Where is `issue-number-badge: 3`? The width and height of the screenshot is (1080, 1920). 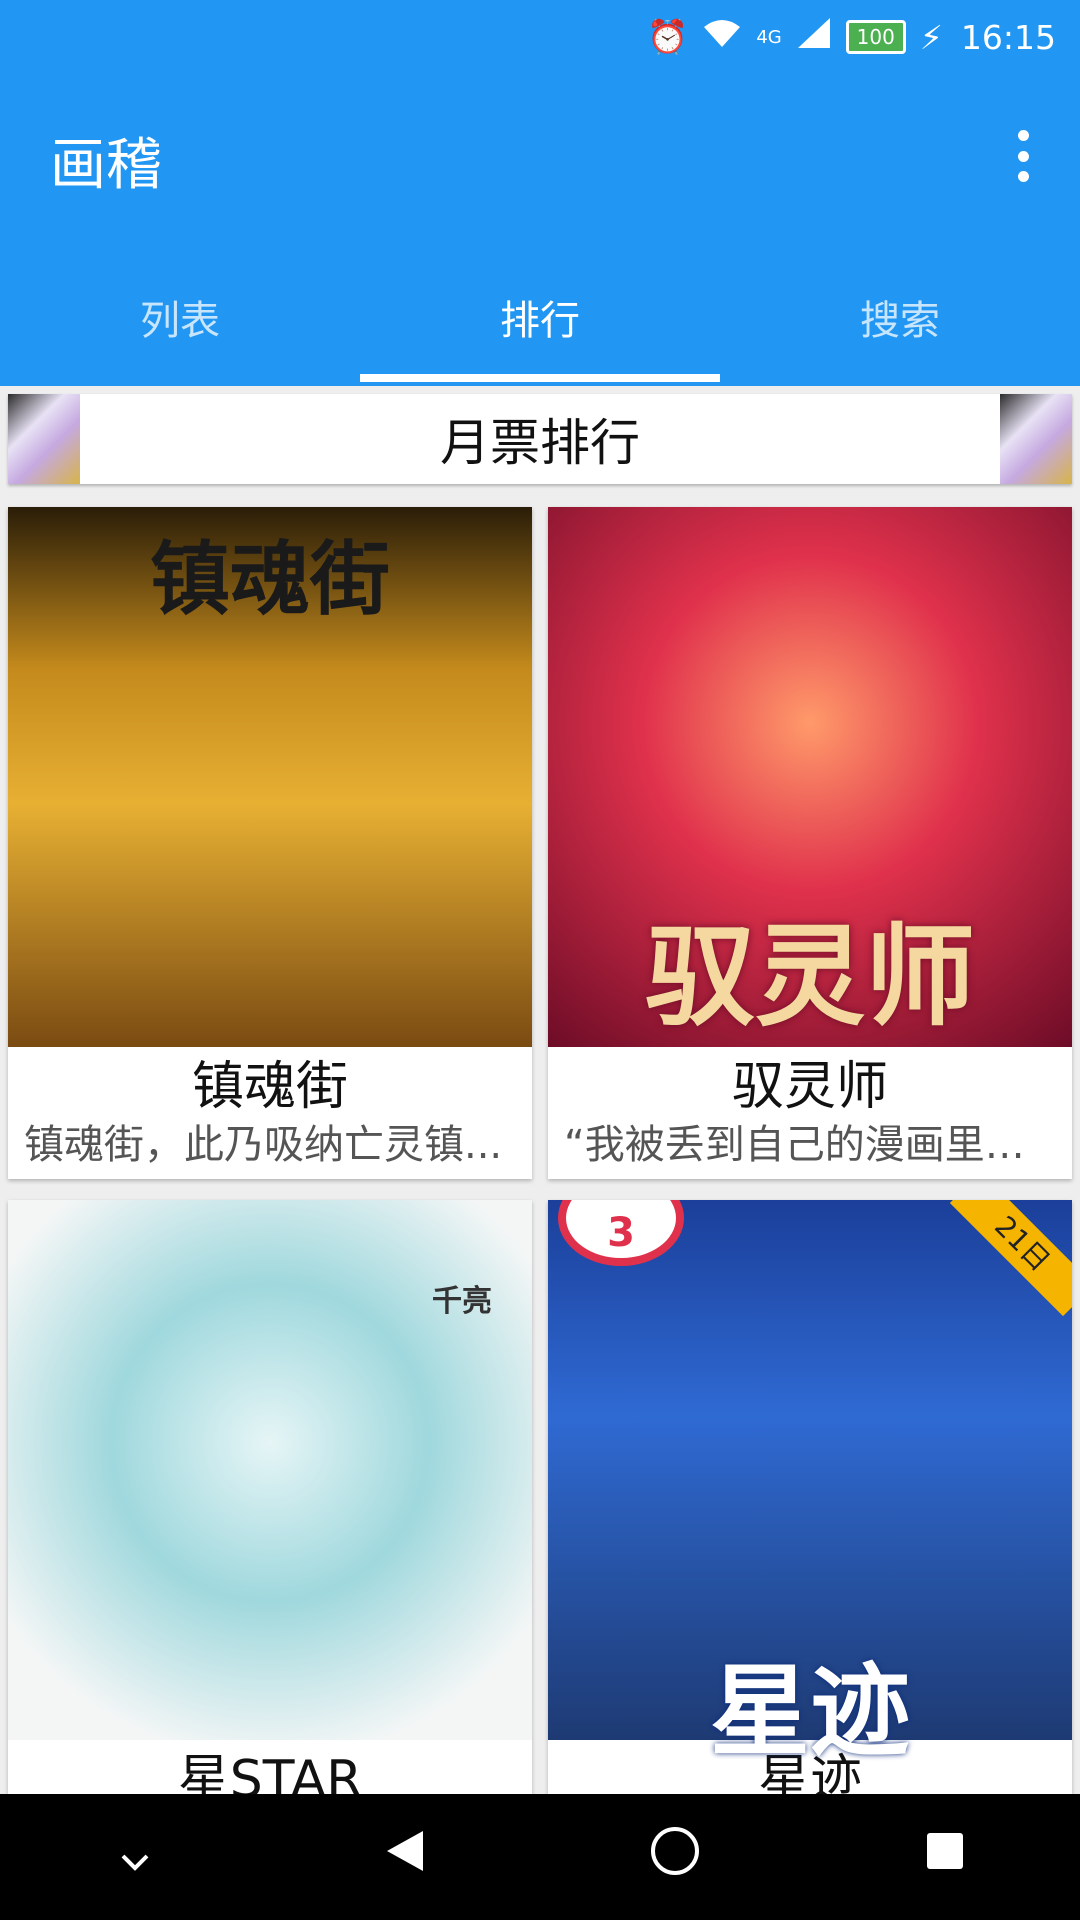 issue-number-badge: 3 is located at coordinates (621, 1233).